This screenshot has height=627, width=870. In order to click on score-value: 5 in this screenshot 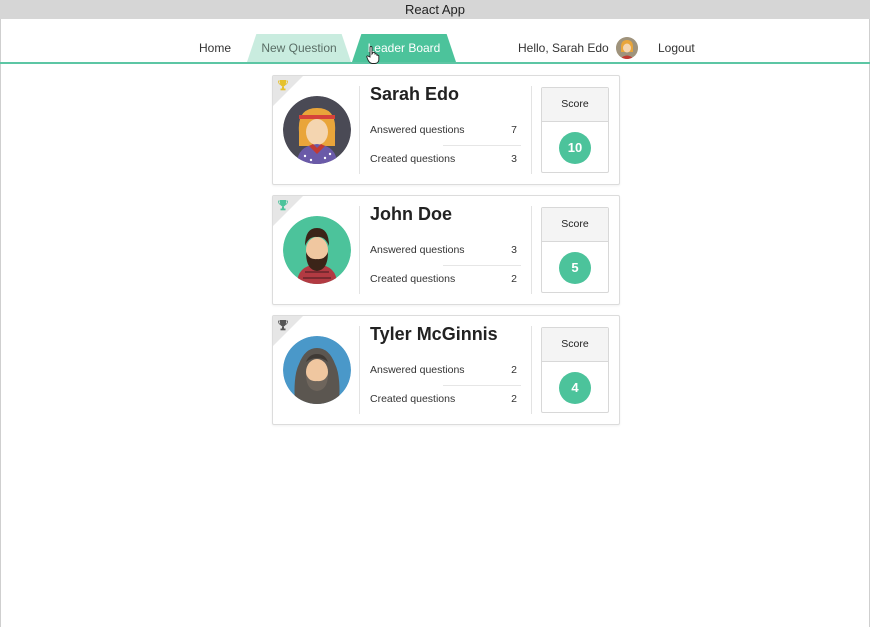, I will do `click(575, 268)`.